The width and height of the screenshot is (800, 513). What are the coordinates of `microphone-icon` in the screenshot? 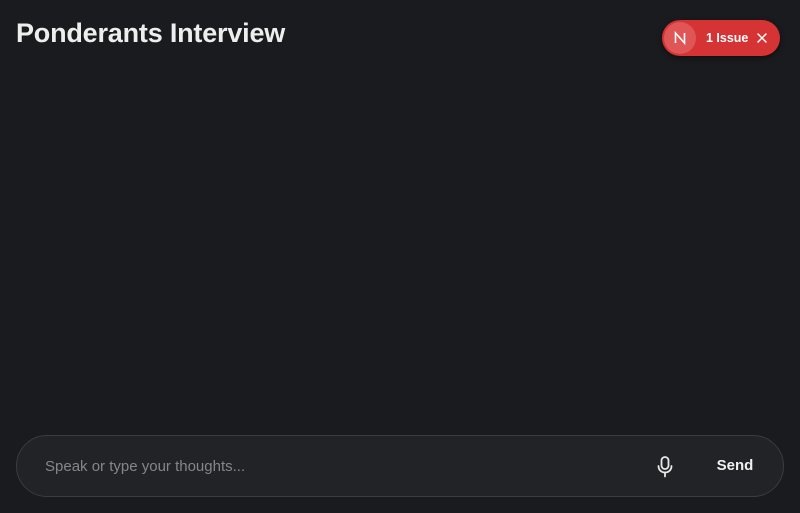 It's located at (665, 467).